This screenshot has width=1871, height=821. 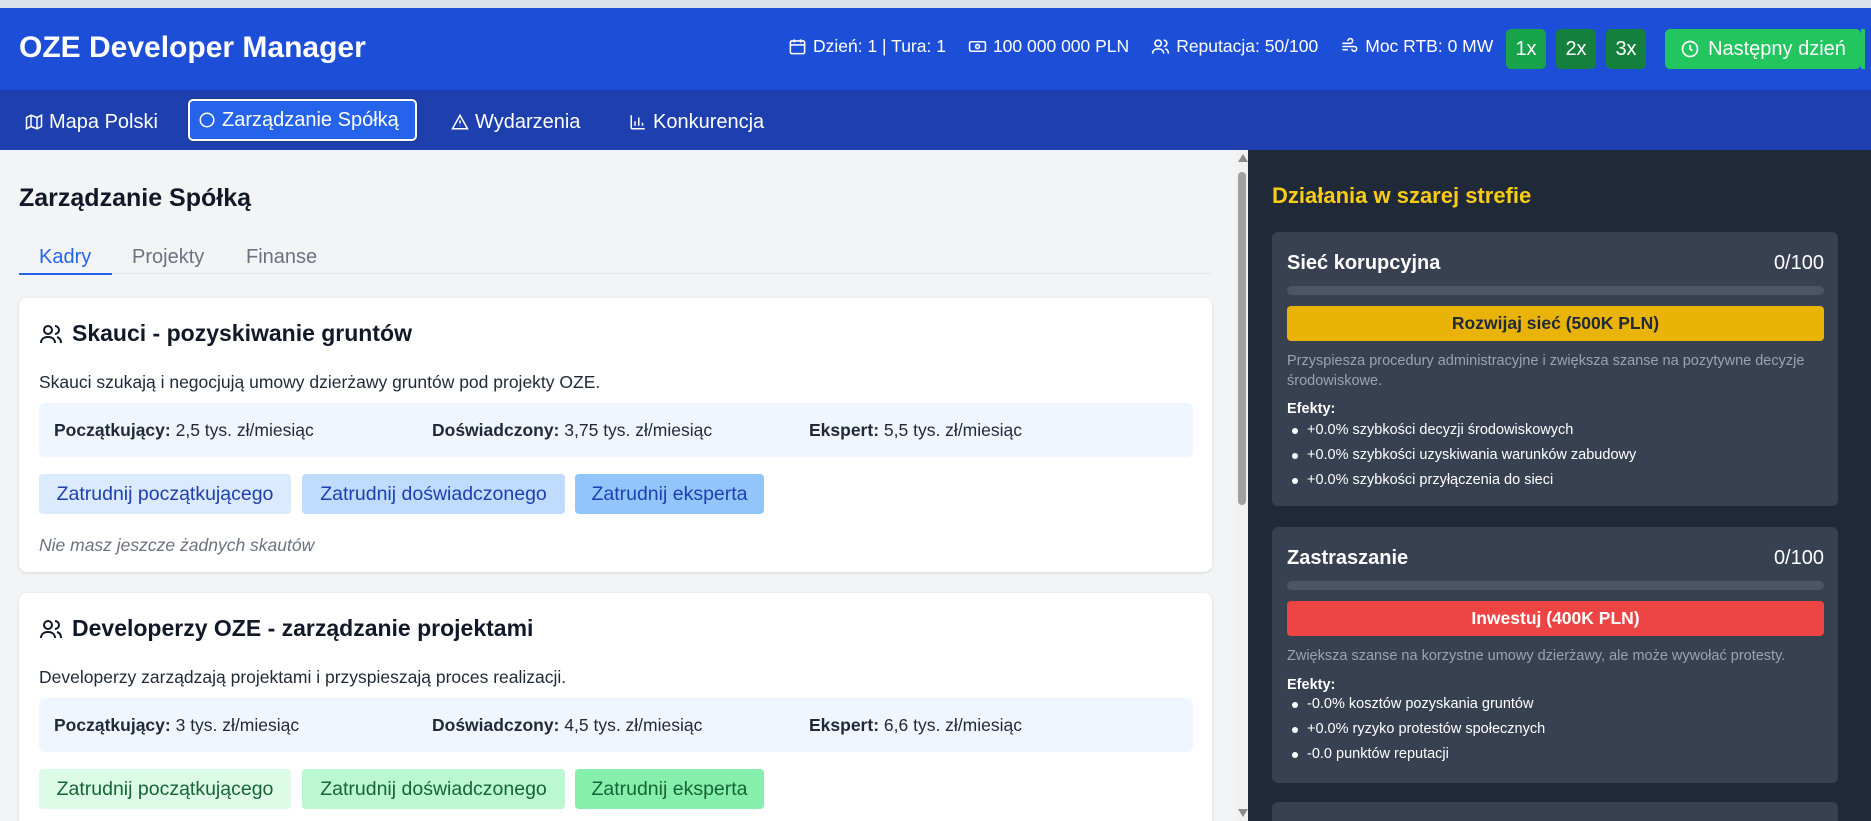 I want to click on nav-label-competition: Konkurencja, so click(x=709, y=121).